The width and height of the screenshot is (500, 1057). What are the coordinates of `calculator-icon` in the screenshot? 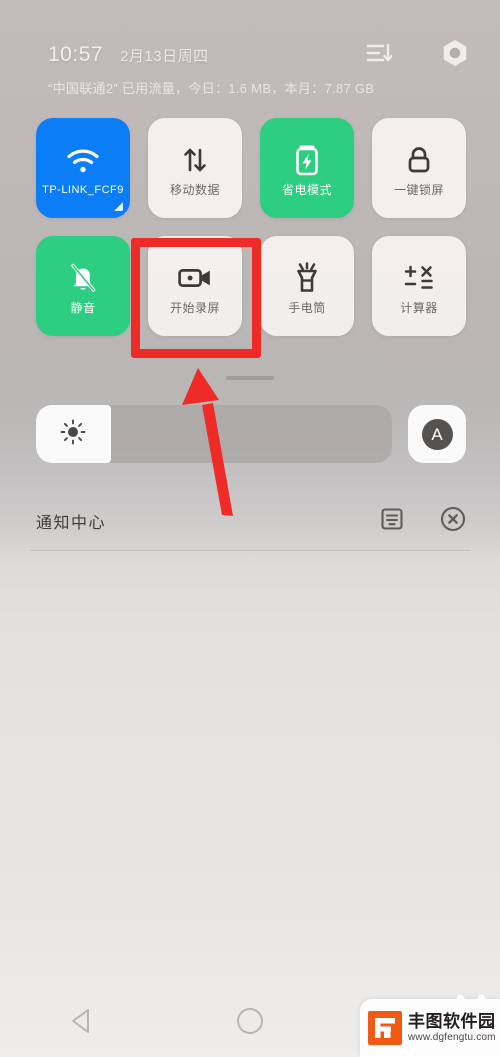 It's located at (419, 278).